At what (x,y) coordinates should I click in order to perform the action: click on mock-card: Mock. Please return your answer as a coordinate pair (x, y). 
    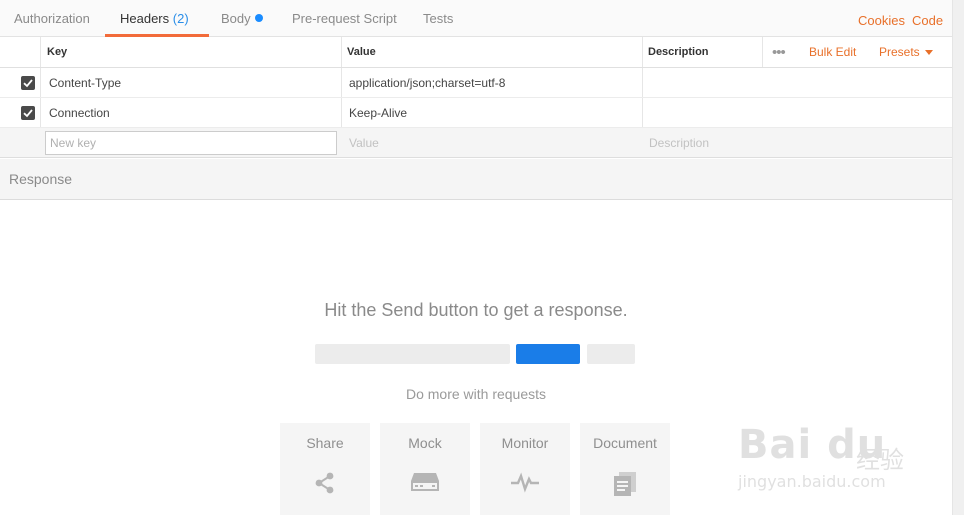
    Looking at the image, I should click on (425, 469).